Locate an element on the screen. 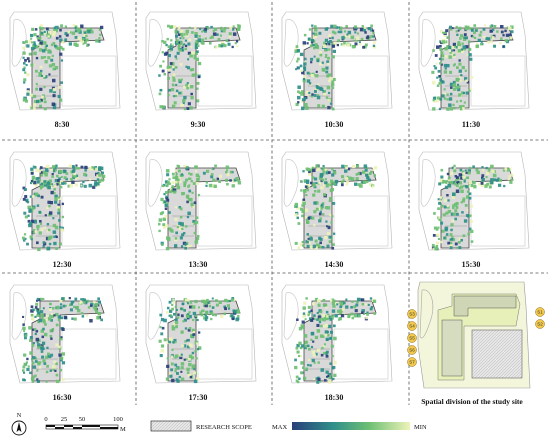 The height and width of the screenshot is (444, 550). scale-tick: 50 is located at coordinates (82, 419).